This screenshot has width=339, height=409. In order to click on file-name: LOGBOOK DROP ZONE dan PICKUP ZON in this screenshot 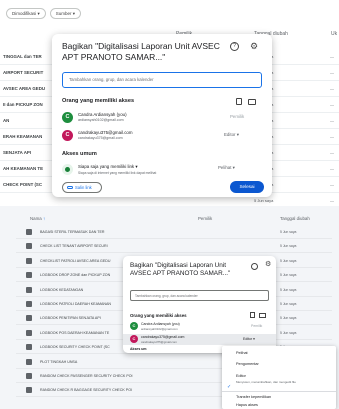, I will do `click(75, 275)`.